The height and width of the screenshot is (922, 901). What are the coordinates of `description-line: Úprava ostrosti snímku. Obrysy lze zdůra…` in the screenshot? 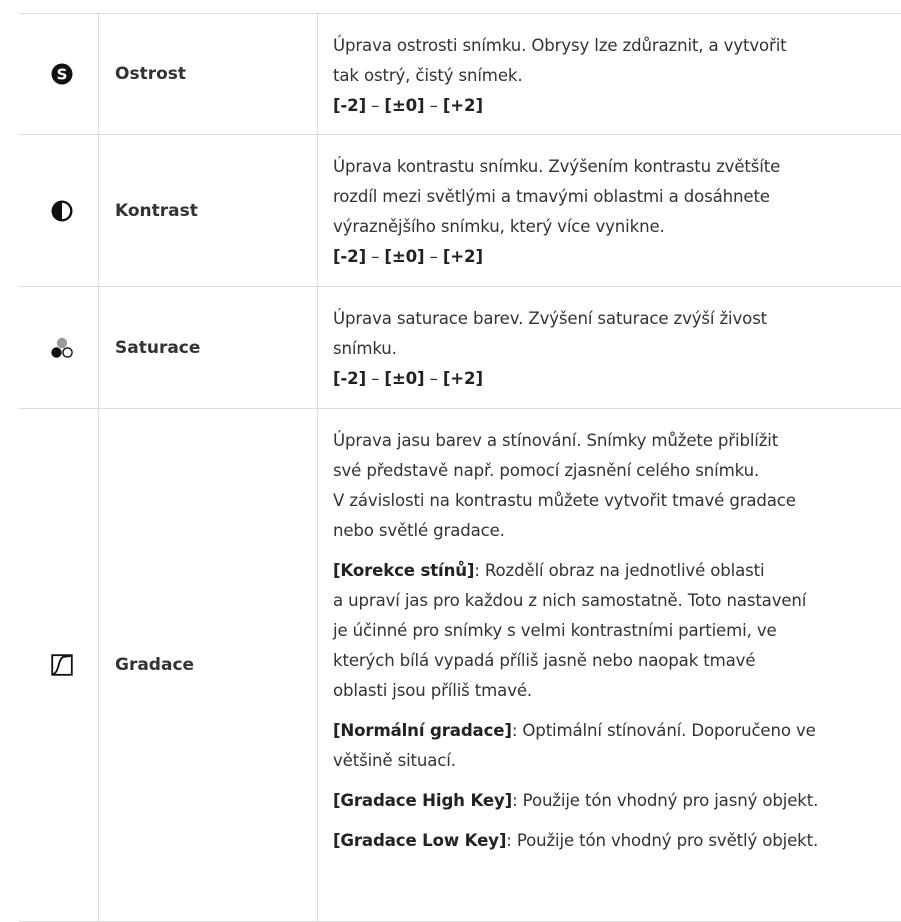 It's located at (560, 45).